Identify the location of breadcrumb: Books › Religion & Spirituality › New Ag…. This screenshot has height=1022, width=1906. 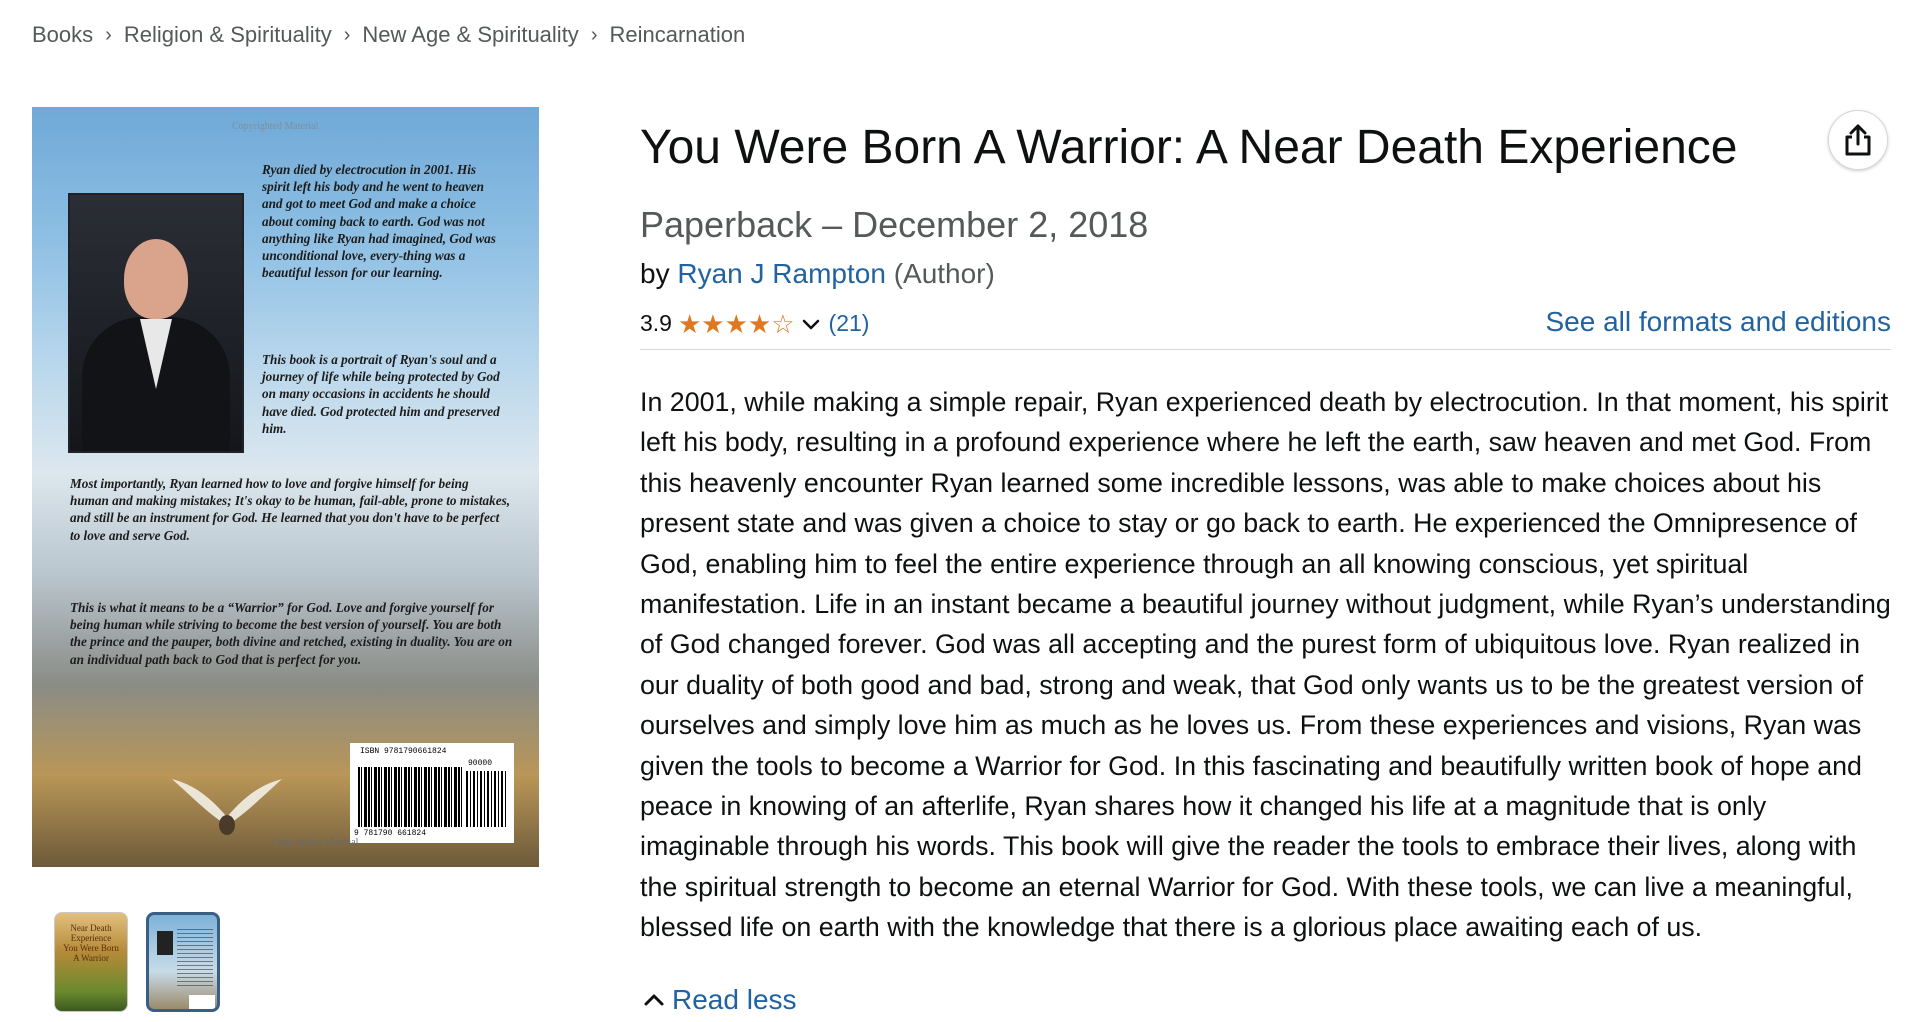
(388, 35).